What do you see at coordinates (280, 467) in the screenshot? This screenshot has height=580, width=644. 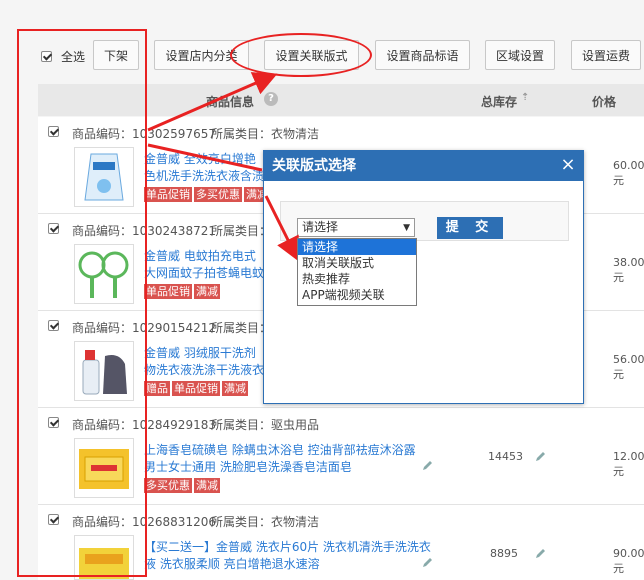 I see `product-title-line: 男士女士通用 洗脸肥皂洗澡香皂洁面皂` at bounding box center [280, 467].